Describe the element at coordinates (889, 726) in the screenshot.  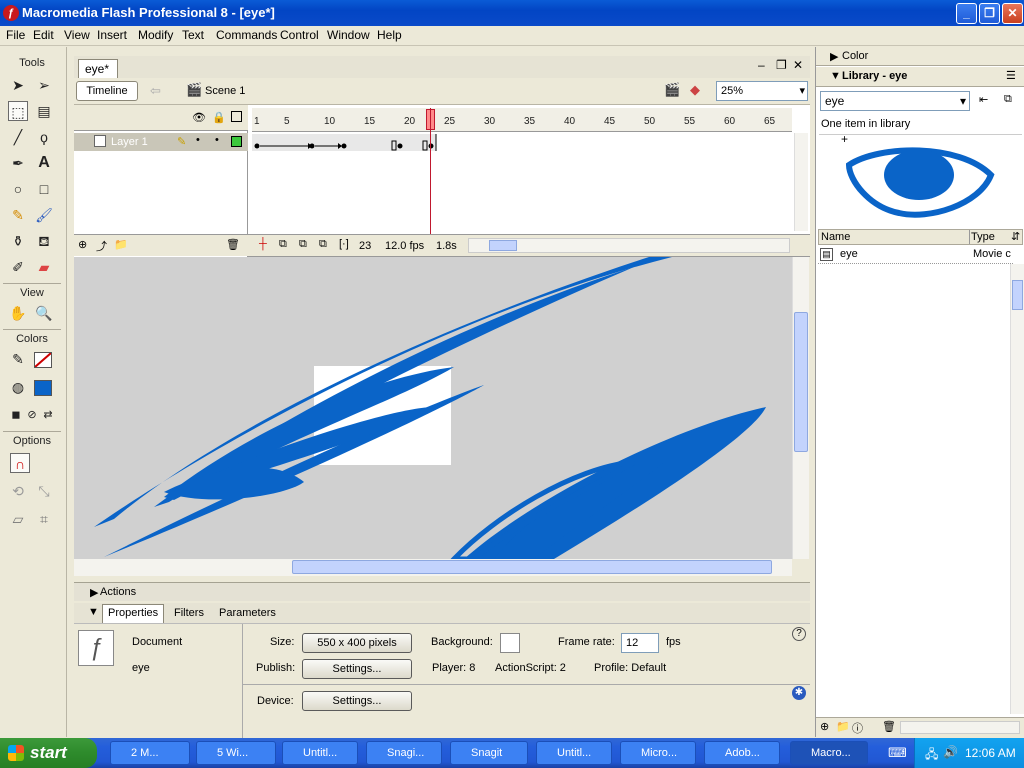
I see `delete-icon: 🗑` at that location.